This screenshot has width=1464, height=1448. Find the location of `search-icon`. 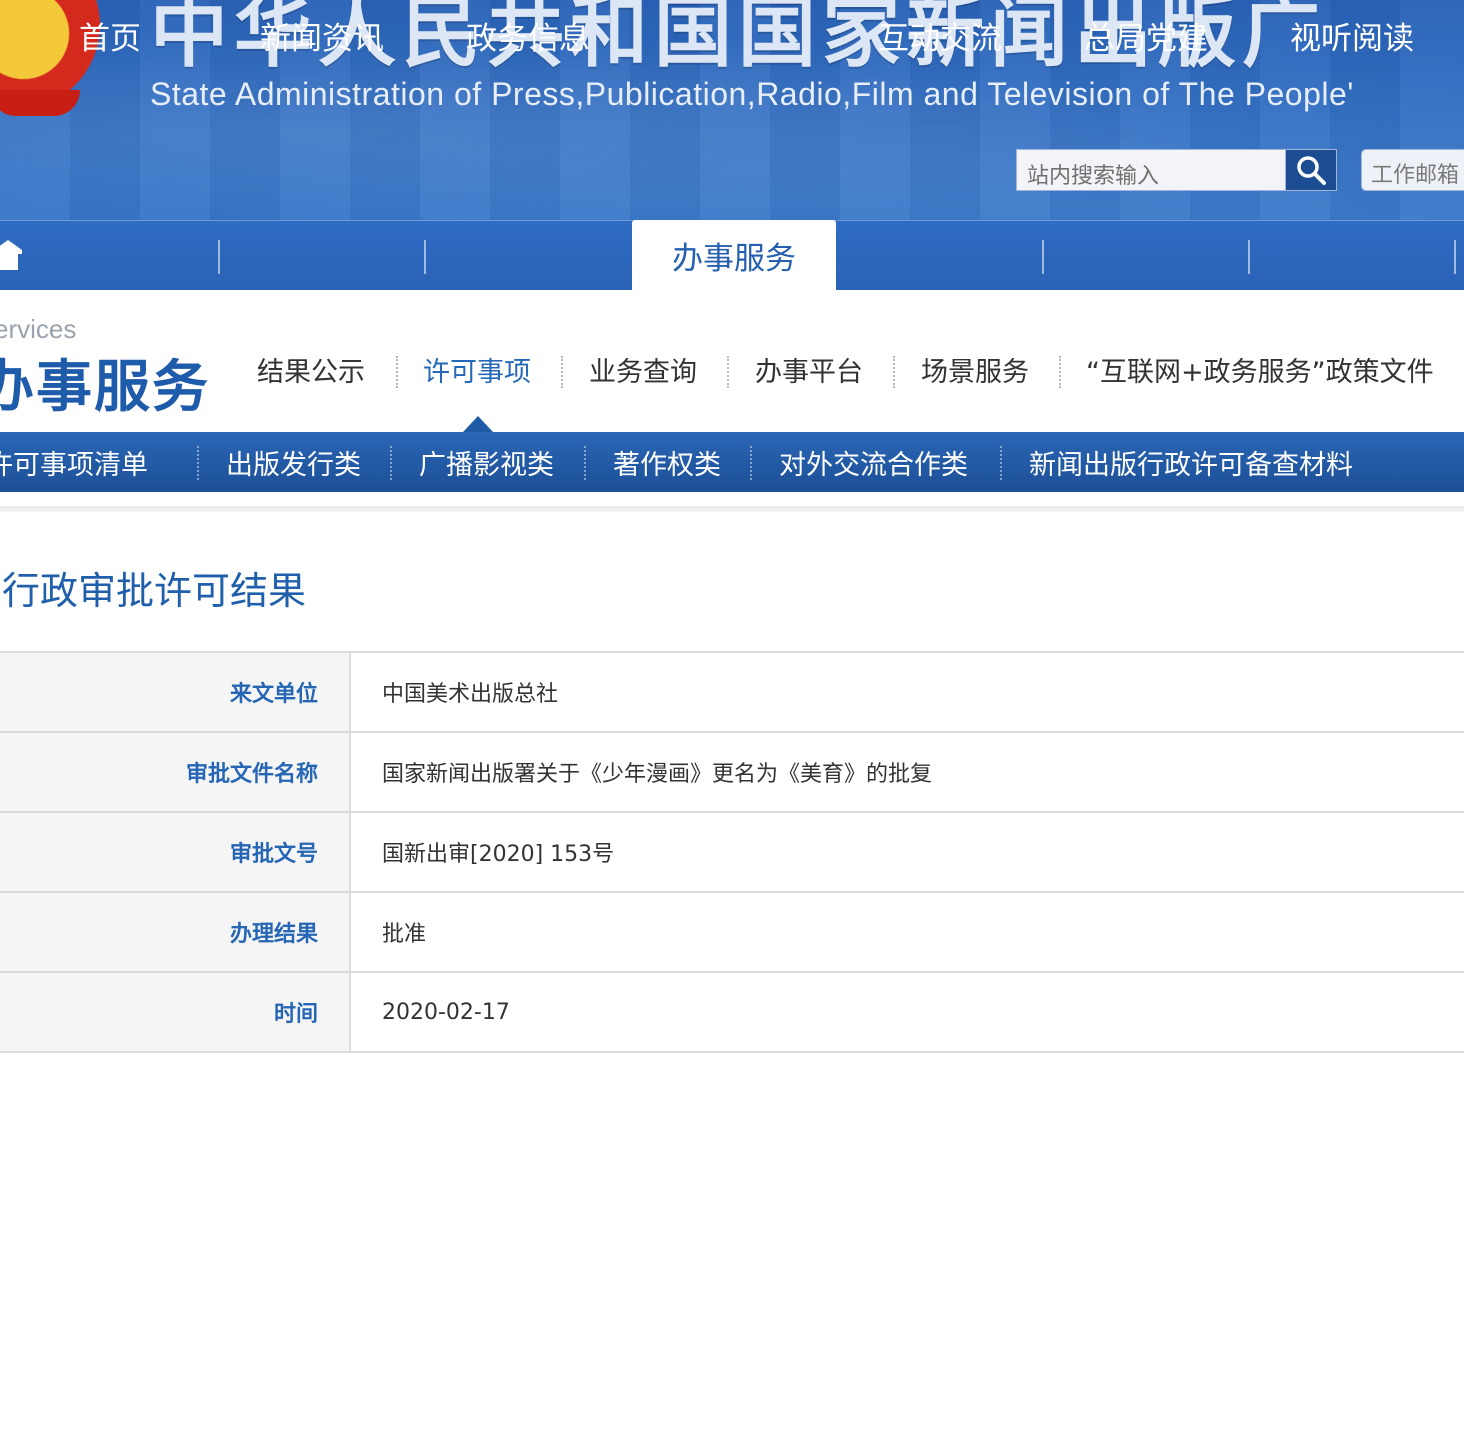

search-icon is located at coordinates (1311, 170).